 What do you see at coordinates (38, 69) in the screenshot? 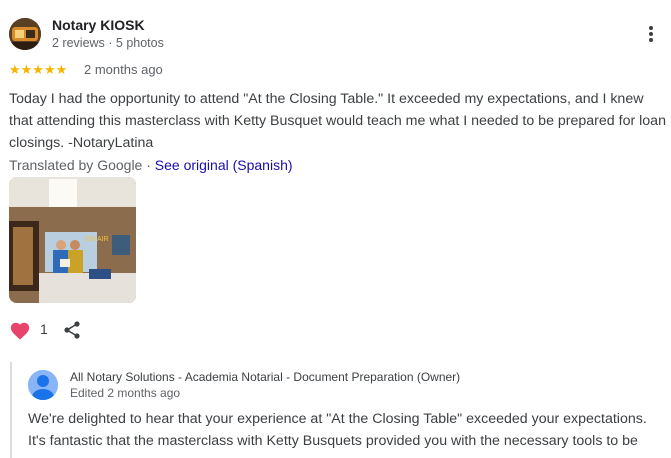
I see `star-rating: ★★★★★` at bounding box center [38, 69].